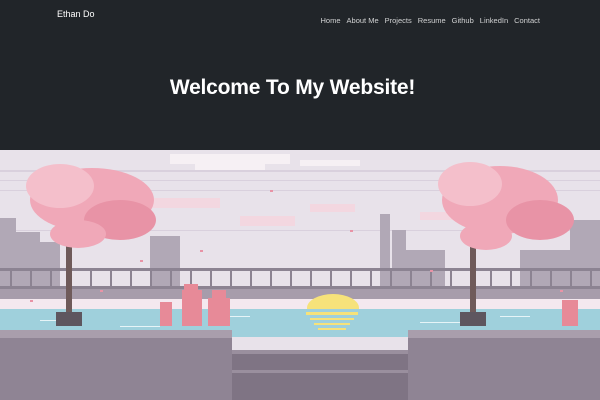  I want to click on nav-item-home: Home, so click(331, 19).